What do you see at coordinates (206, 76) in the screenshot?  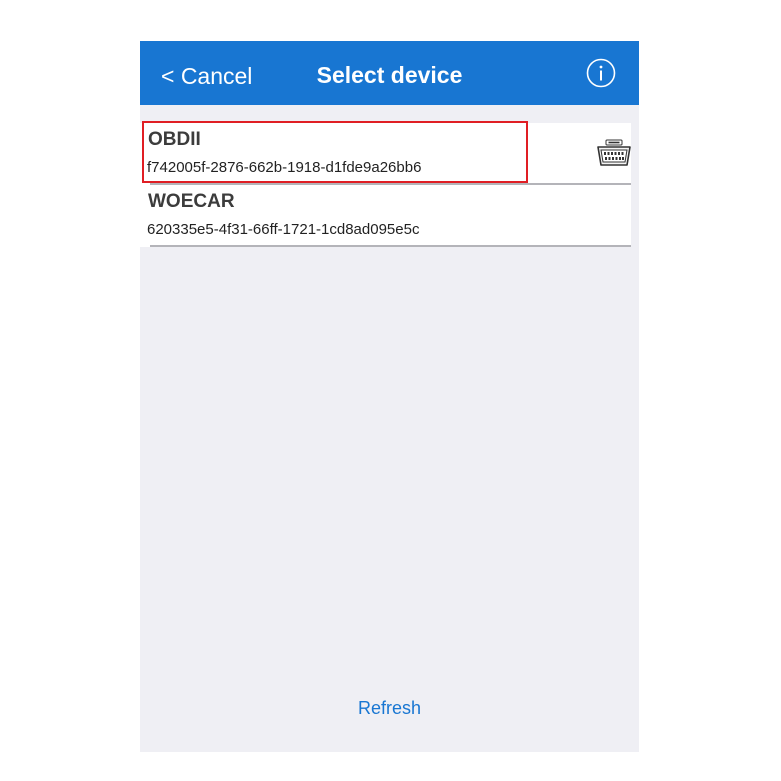 I see `cancel-button: < Cancel` at bounding box center [206, 76].